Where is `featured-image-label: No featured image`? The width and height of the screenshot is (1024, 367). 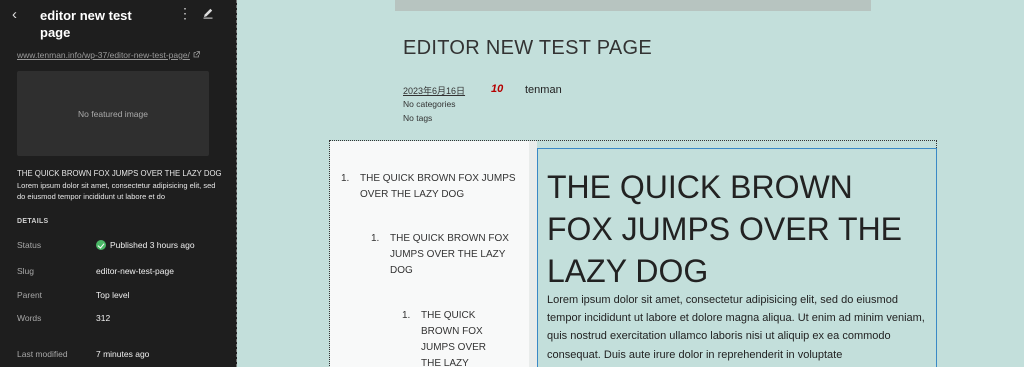 featured-image-label: No featured image is located at coordinates (113, 113).